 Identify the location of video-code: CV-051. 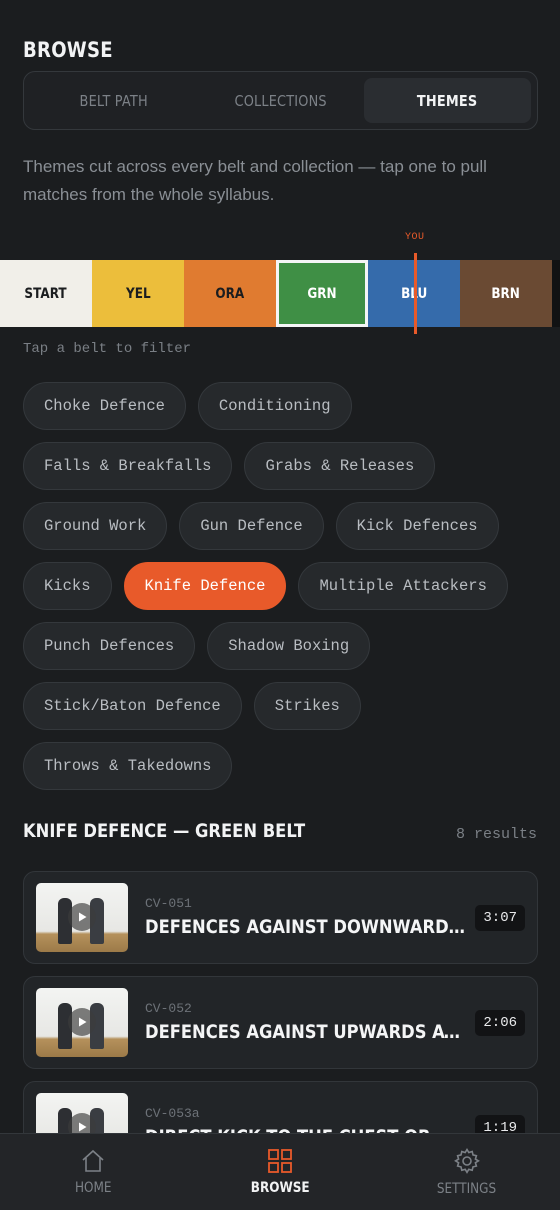
(168, 903).